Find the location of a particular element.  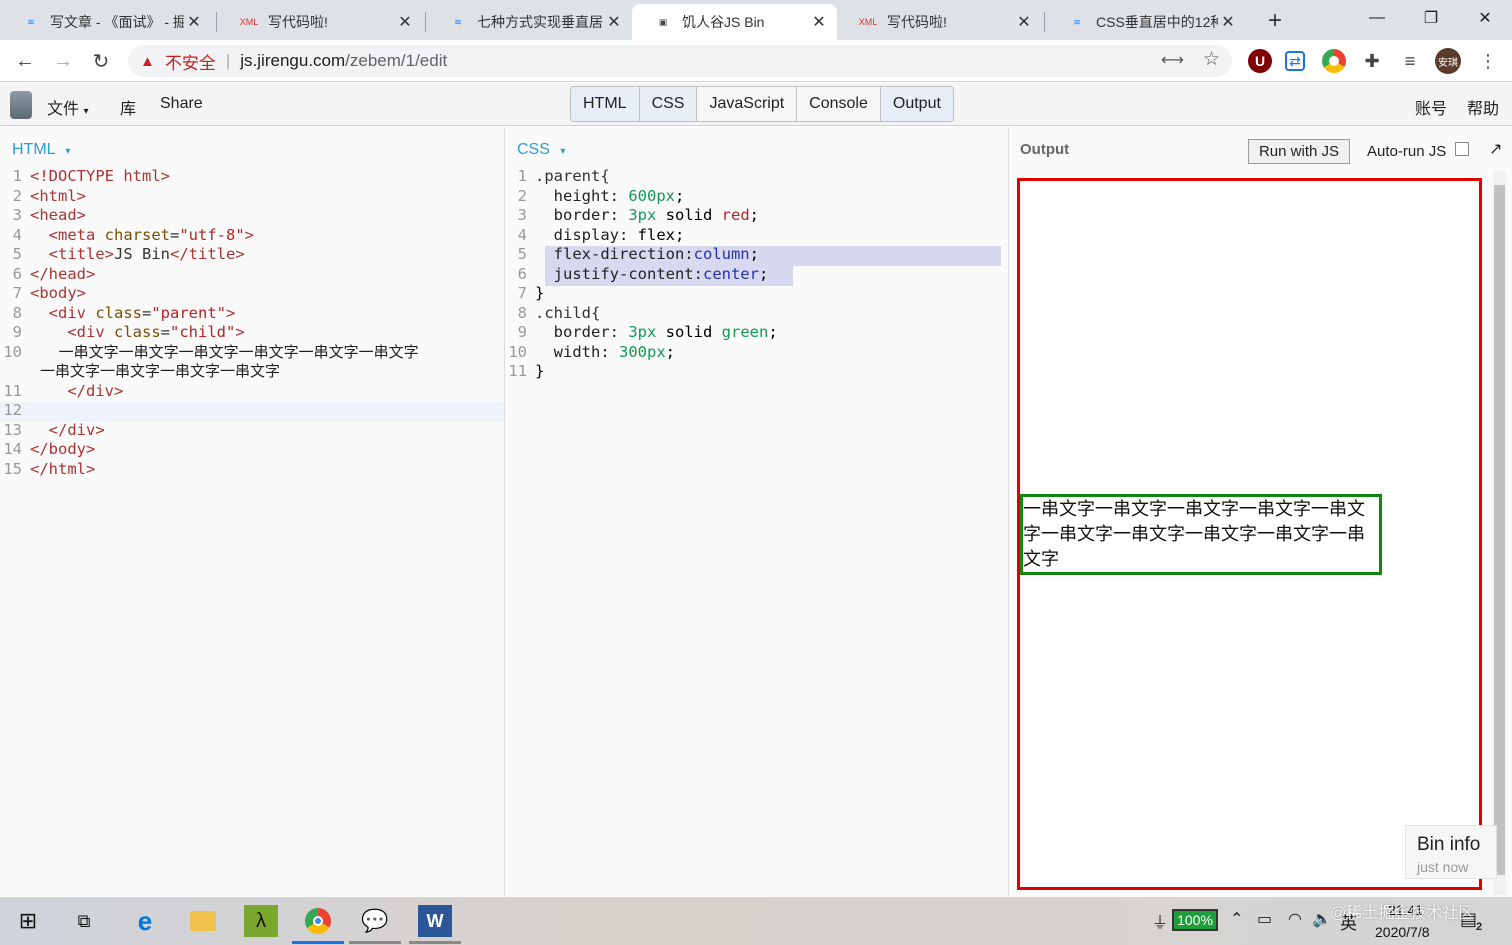

panel-toggle-group: HTML CSS JavaScript Console Output is located at coordinates (762, 104).